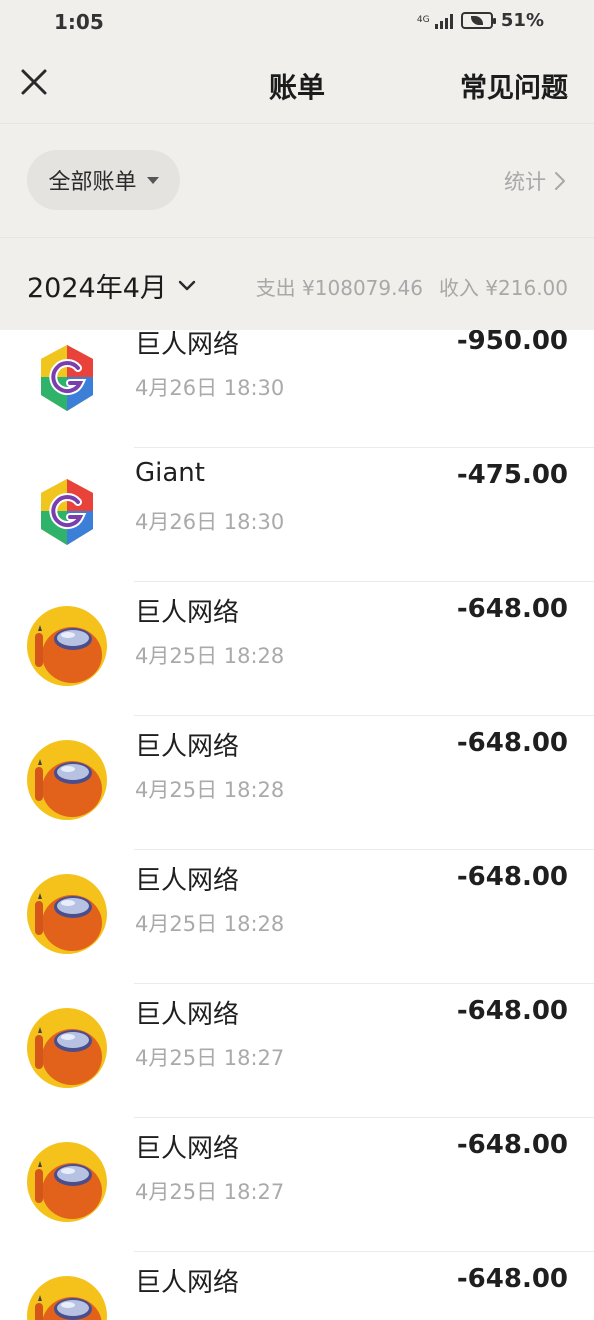 The height and width of the screenshot is (1320, 594). What do you see at coordinates (170, 473) in the screenshot?
I see `merchant-name: Giant` at bounding box center [170, 473].